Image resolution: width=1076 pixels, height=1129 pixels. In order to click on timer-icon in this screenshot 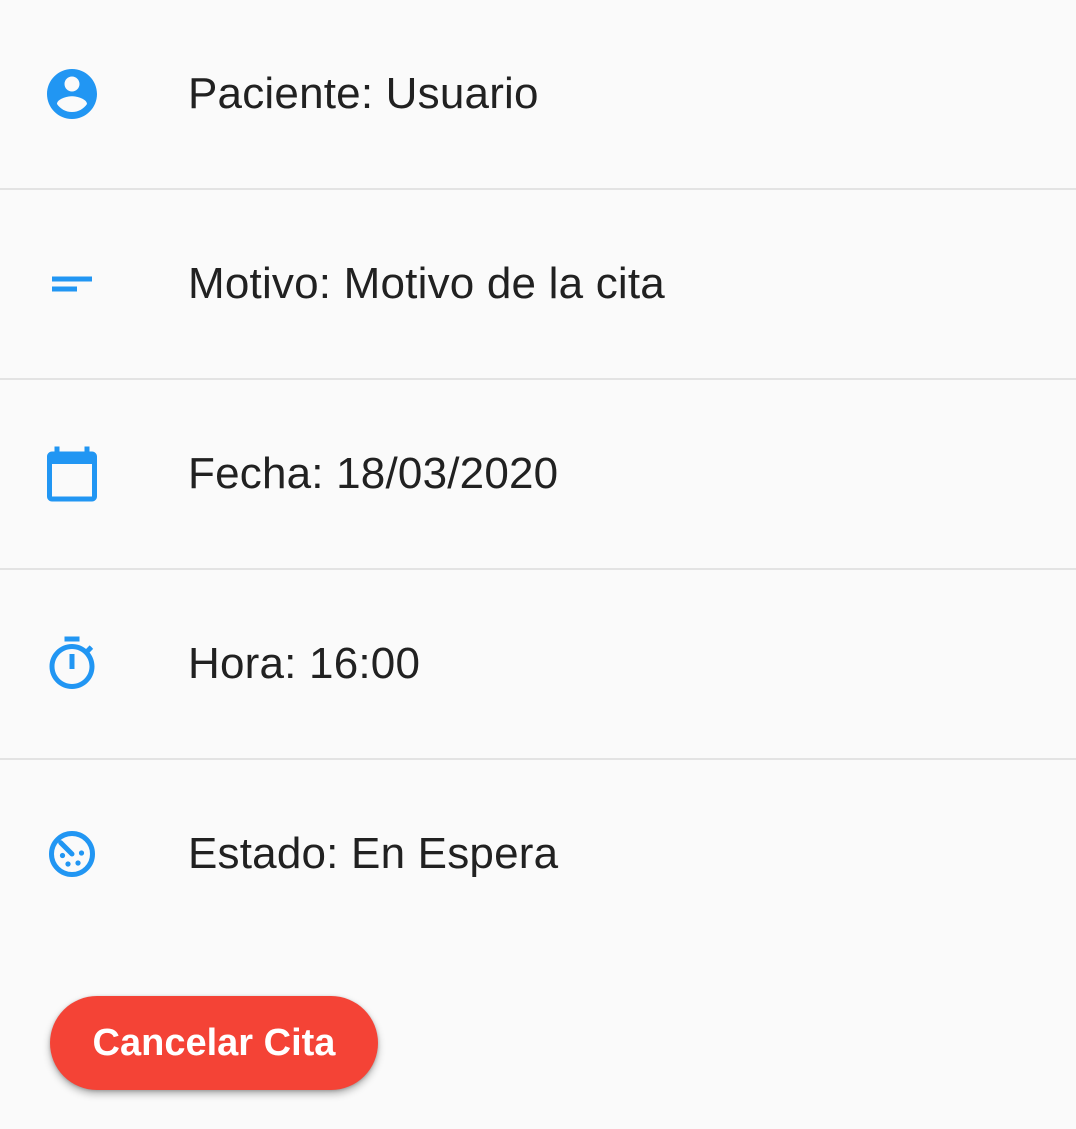, I will do `click(72, 664)`.